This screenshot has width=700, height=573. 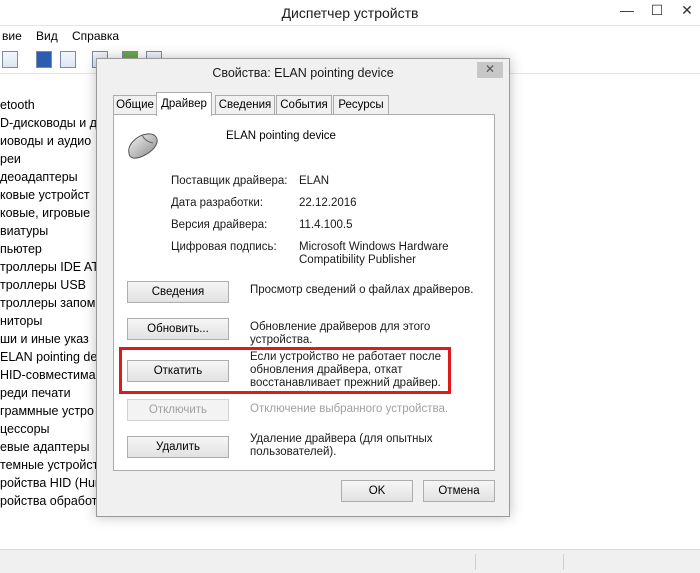 I want to click on tree-item: реи, so click(x=50, y=159).